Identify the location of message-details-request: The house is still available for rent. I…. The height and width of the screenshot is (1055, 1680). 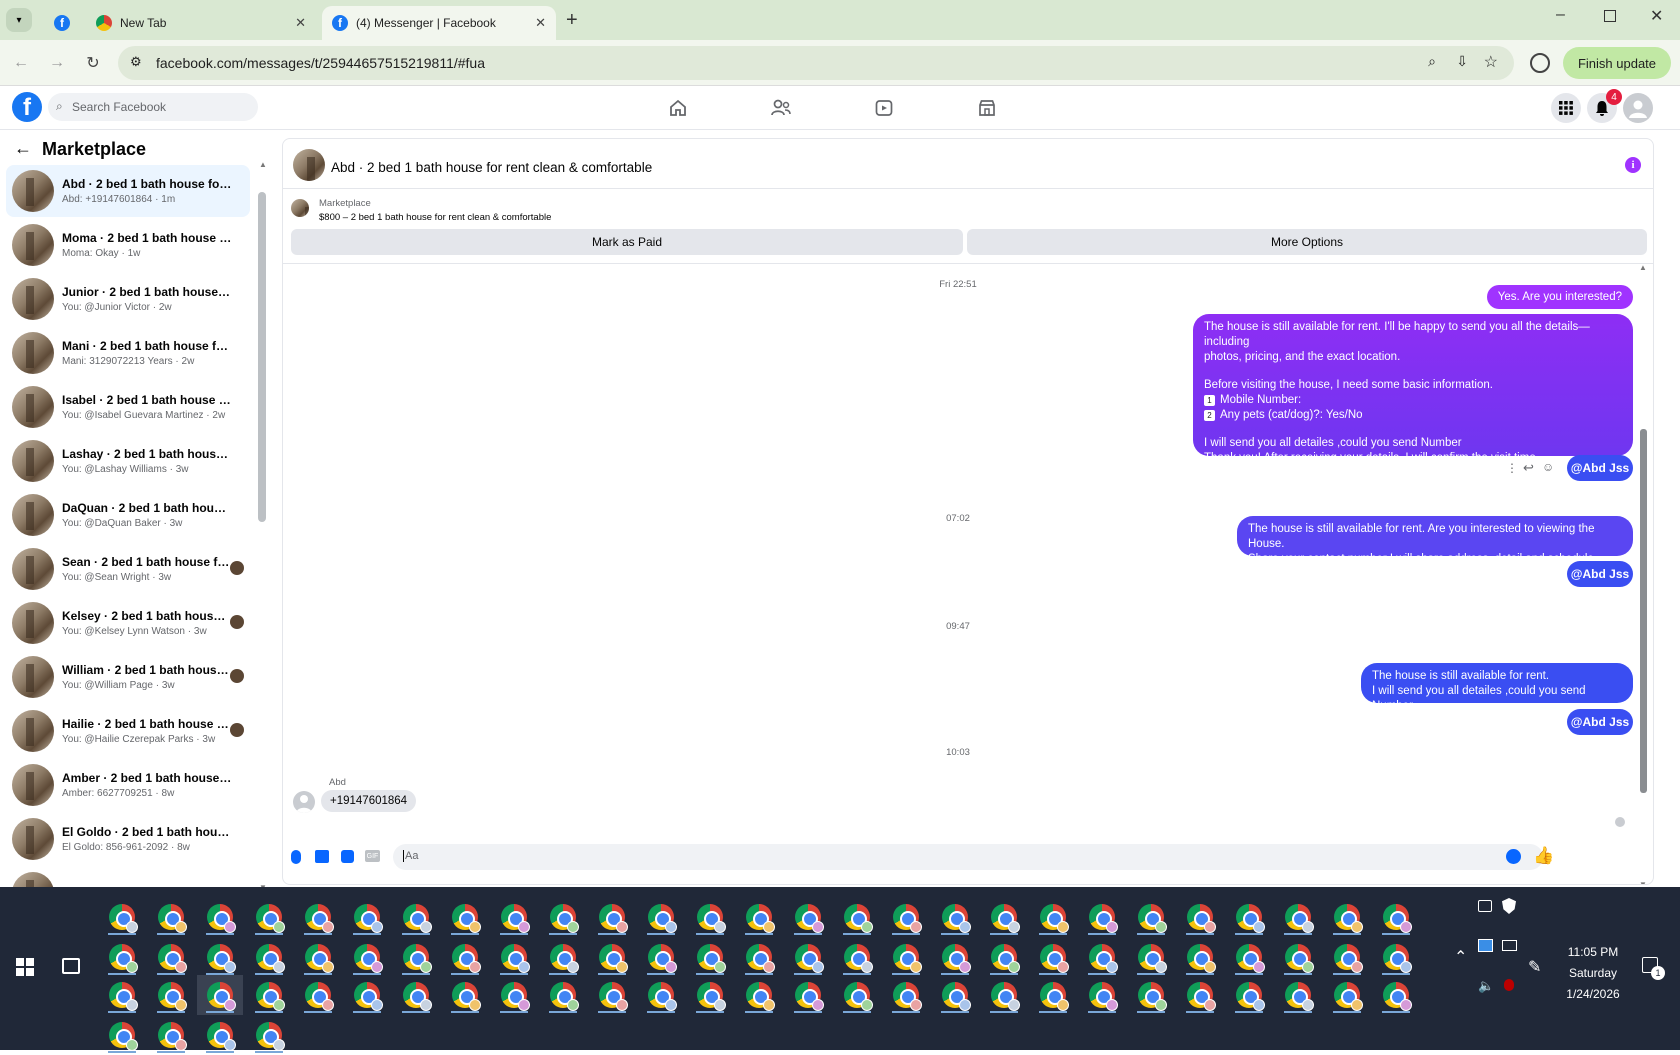
(1413, 389).